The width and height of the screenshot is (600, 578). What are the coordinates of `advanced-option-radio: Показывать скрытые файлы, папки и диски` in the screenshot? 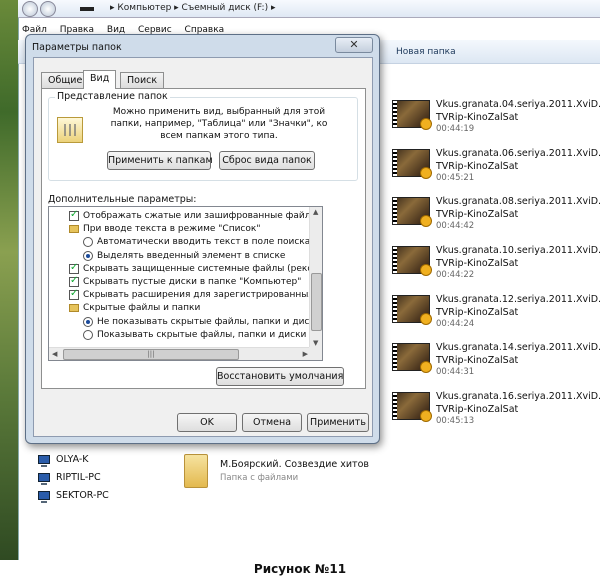 It's located at (194, 335).